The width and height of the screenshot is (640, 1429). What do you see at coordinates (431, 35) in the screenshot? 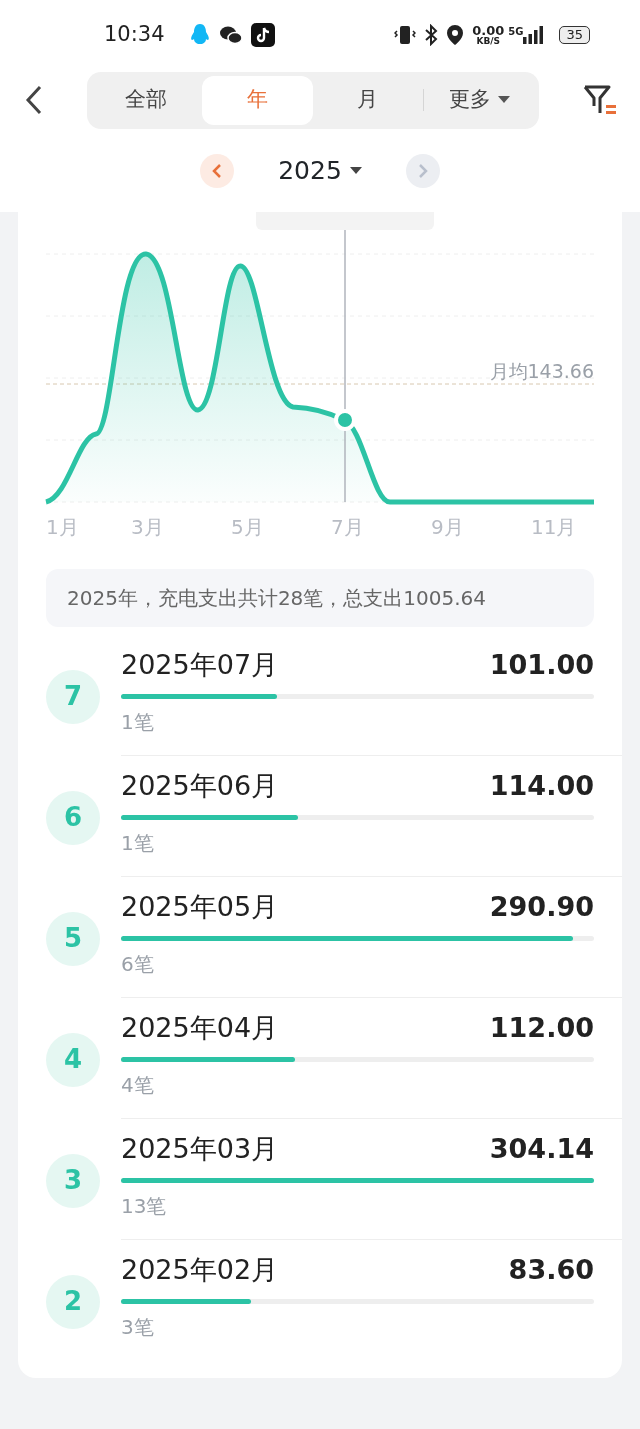
I see `bluetooth-icon` at bounding box center [431, 35].